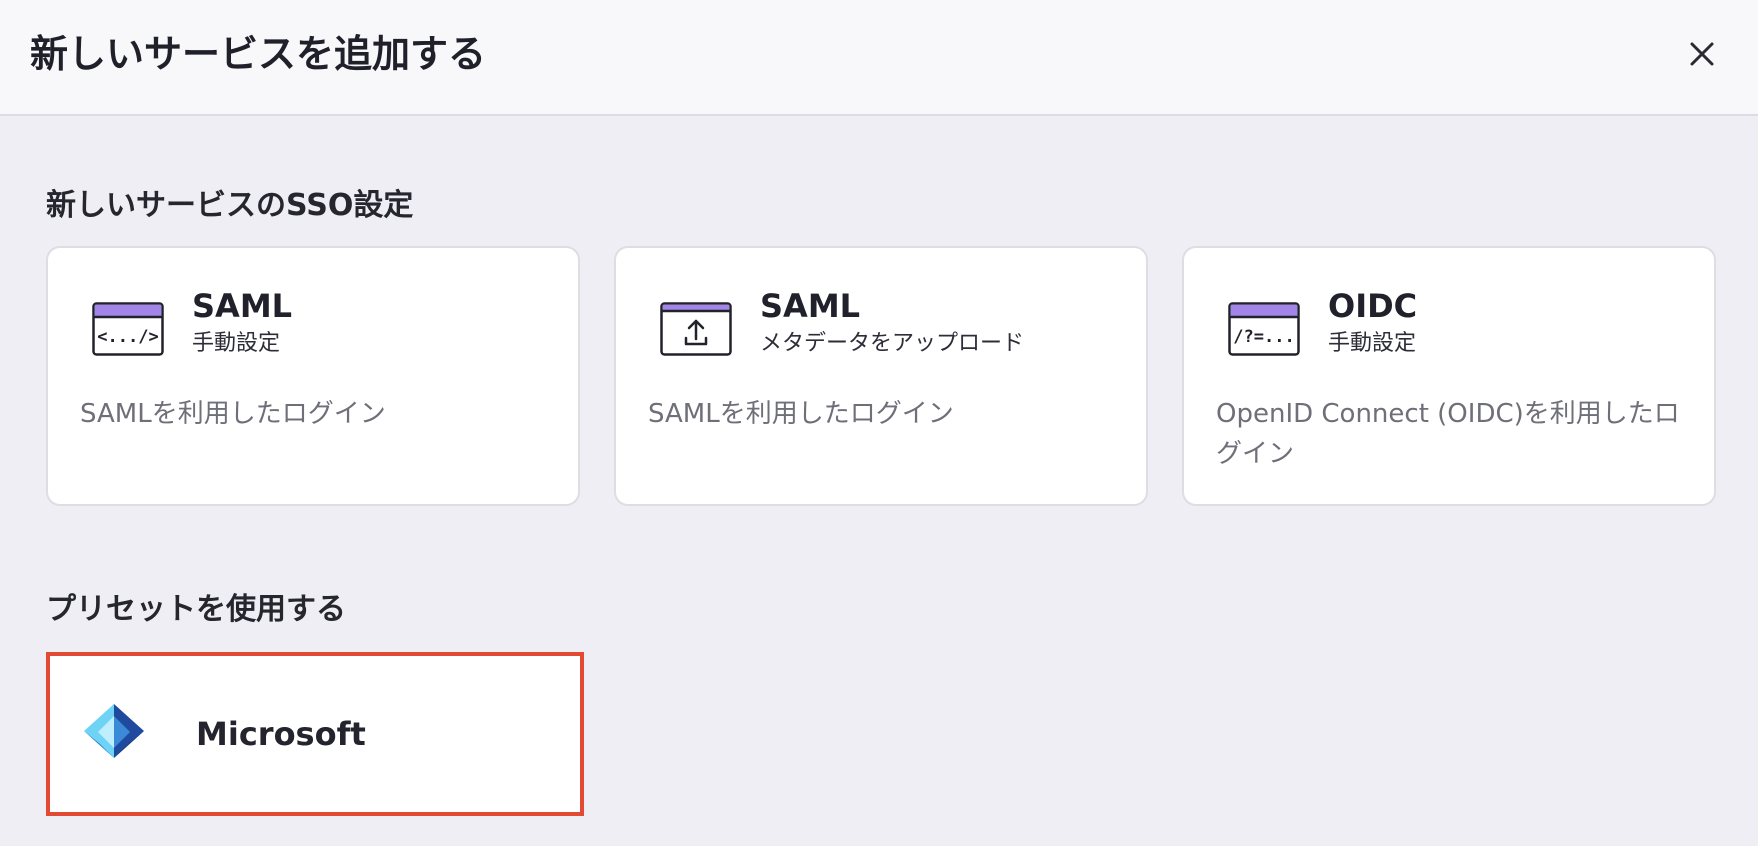 The width and height of the screenshot is (1758, 846). I want to click on preset-microsoft-card: Microsoft, so click(315, 734).